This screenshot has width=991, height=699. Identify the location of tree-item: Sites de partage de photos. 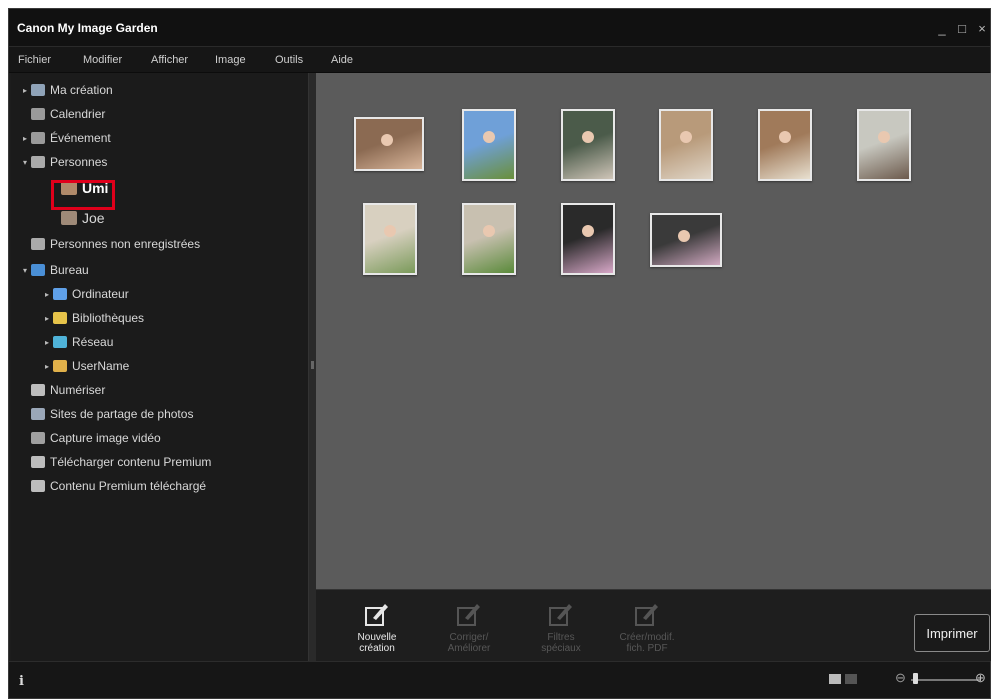
(106, 414).